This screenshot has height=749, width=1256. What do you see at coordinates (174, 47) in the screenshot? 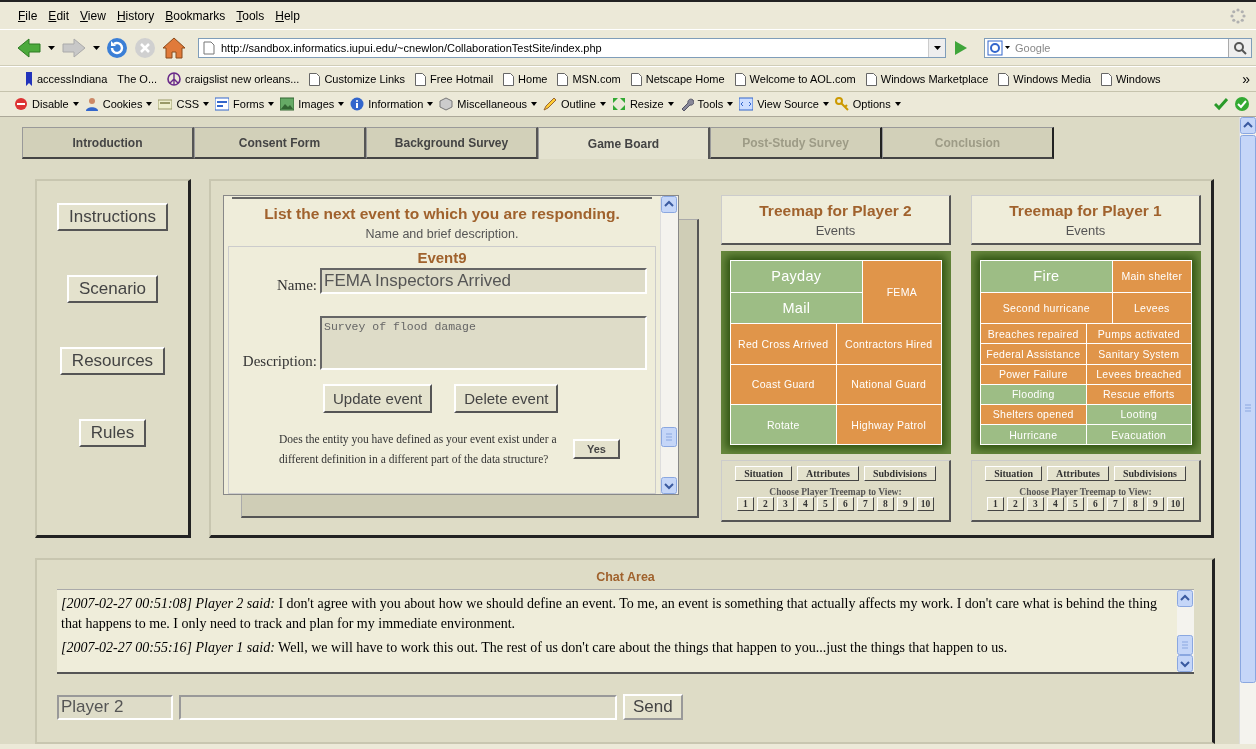
I see `home-icon` at bounding box center [174, 47].